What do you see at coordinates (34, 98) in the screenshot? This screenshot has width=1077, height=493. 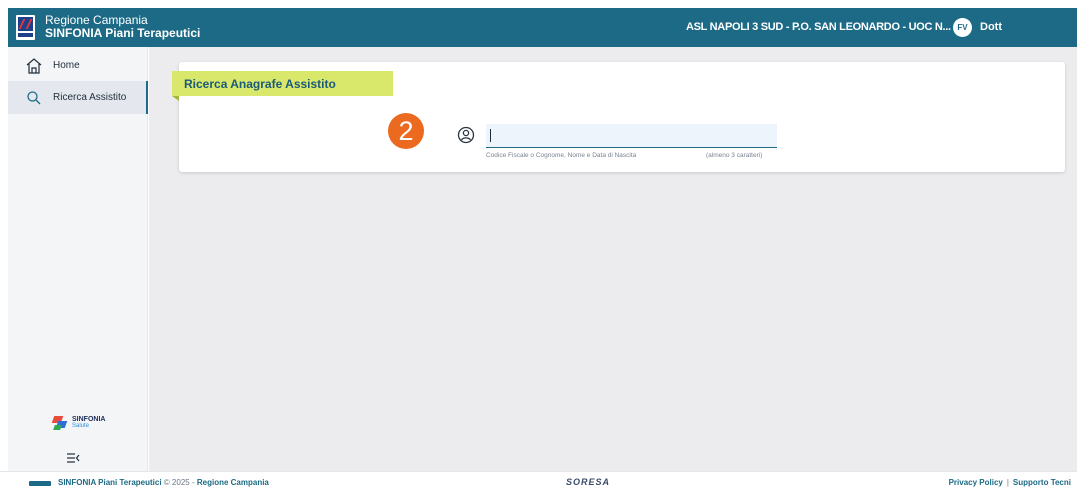 I see `search-icon` at bounding box center [34, 98].